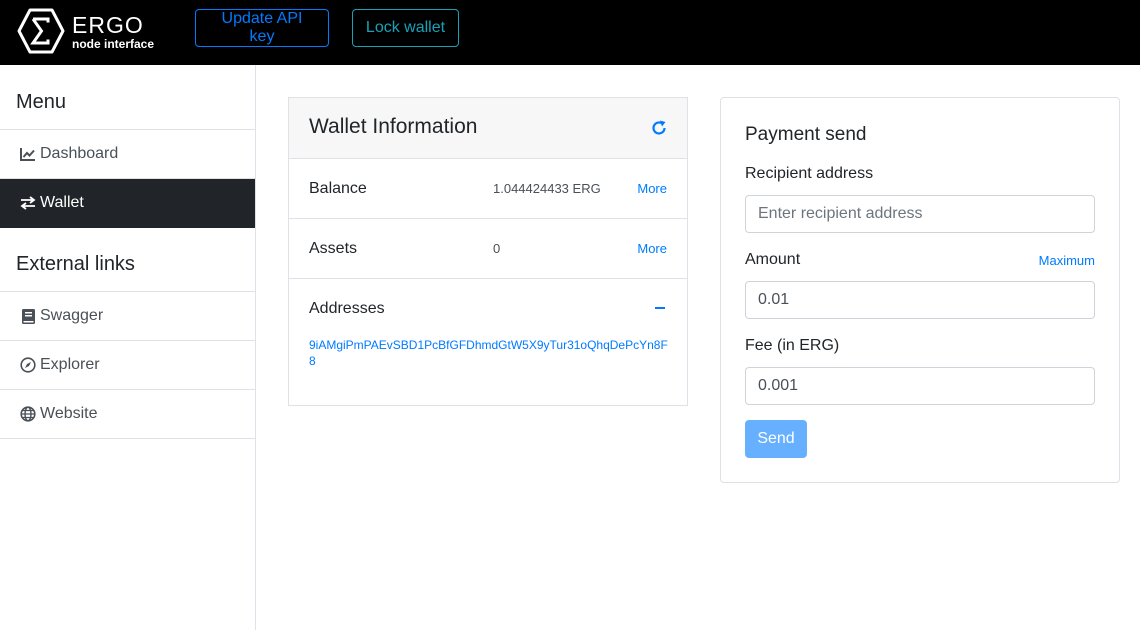  Describe the element at coordinates (776, 439) in the screenshot. I see `send-button: Send` at that location.